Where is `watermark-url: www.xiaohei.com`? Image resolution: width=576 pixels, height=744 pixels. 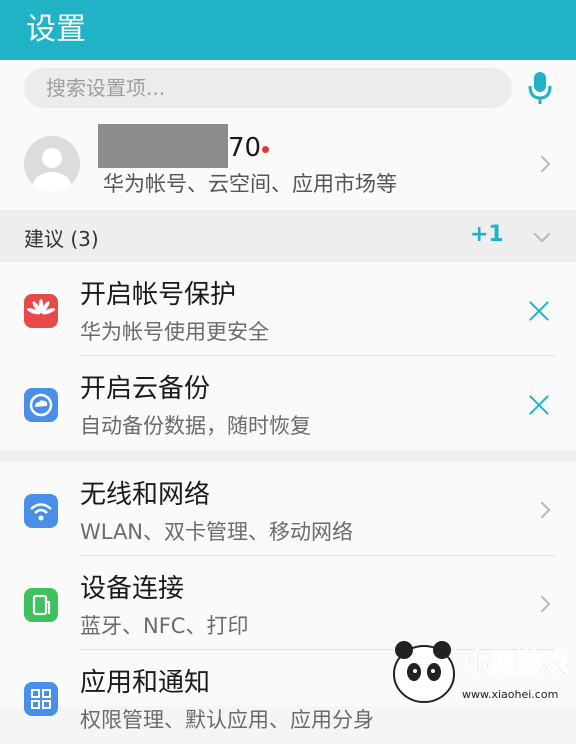
watermark-url: www.xiaohei.com is located at coordinates (510, 694).